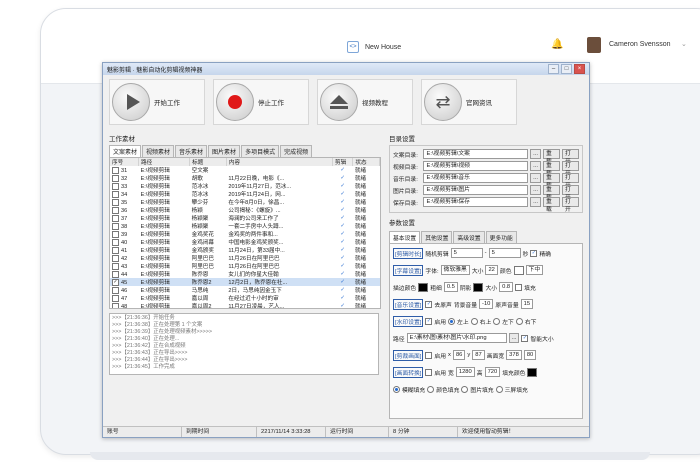 The image size is (700, 469). I want to click on crop-h-field: 80, so click(530, 355).